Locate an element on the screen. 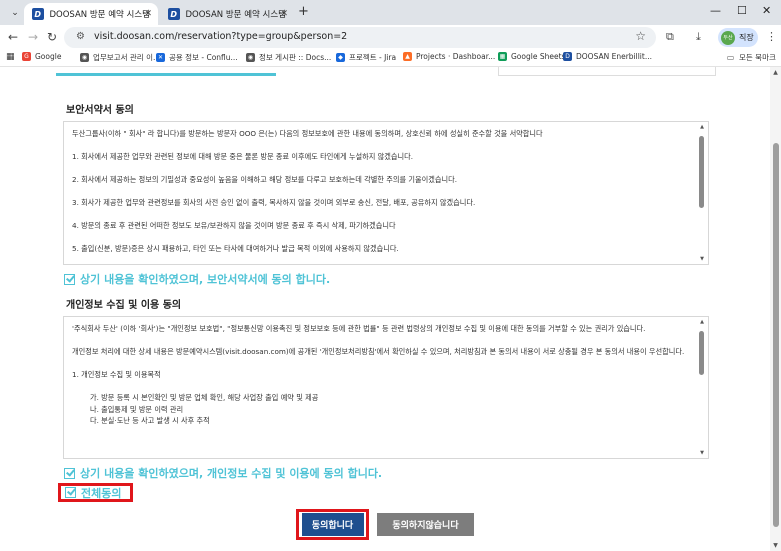 The image size is (781, 551). privacy-box-scrollbar: ▲ ▼ is located at coordinates (702, 387).